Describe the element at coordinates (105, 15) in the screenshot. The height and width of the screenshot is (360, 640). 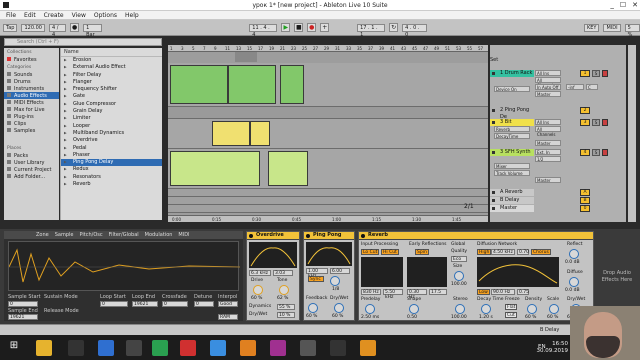
I see `menu-options: Options` at that location.